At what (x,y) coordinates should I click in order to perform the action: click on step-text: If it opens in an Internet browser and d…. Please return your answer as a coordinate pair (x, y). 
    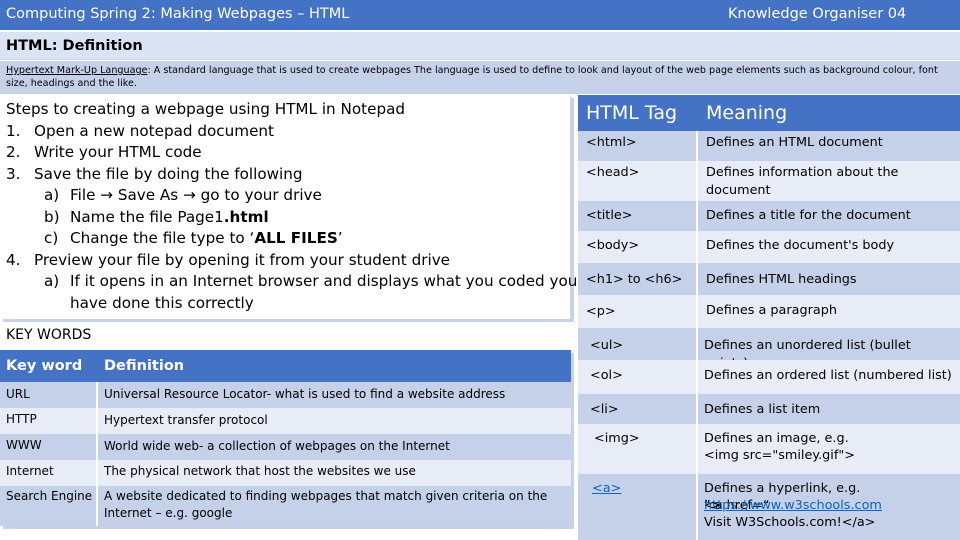
    Looking at the image, I should click on (324, 281).